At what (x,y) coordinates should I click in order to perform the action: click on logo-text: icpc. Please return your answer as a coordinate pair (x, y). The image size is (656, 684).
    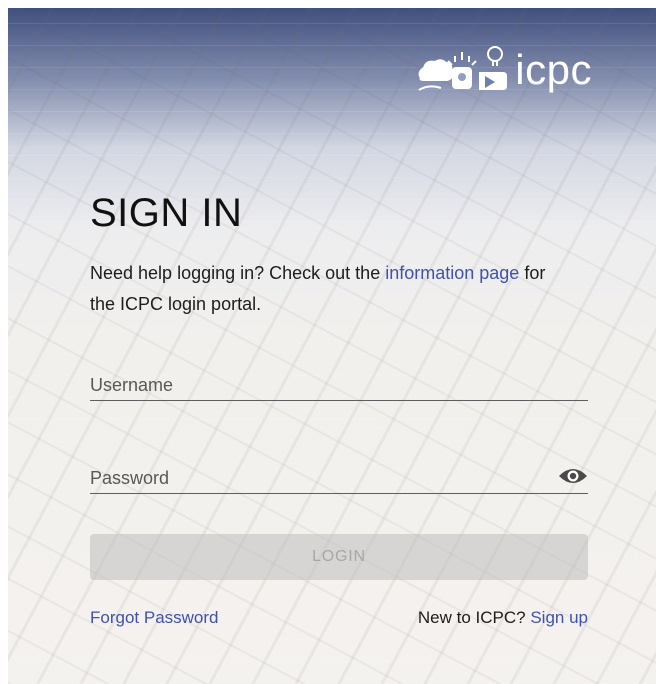
    Looking at the image, I should click on (553, 69).